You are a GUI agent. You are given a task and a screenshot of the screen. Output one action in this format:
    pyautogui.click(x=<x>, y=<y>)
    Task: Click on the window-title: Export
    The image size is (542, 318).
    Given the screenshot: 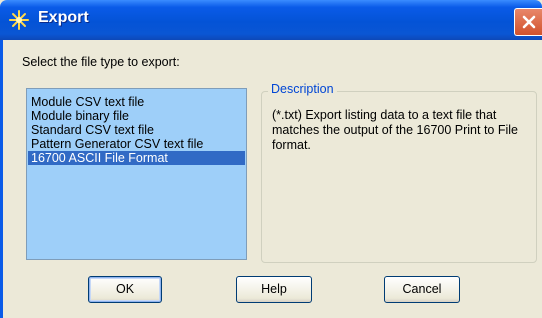 What is the action you would take?
    pyautogui.click(x=63, y=17)
    